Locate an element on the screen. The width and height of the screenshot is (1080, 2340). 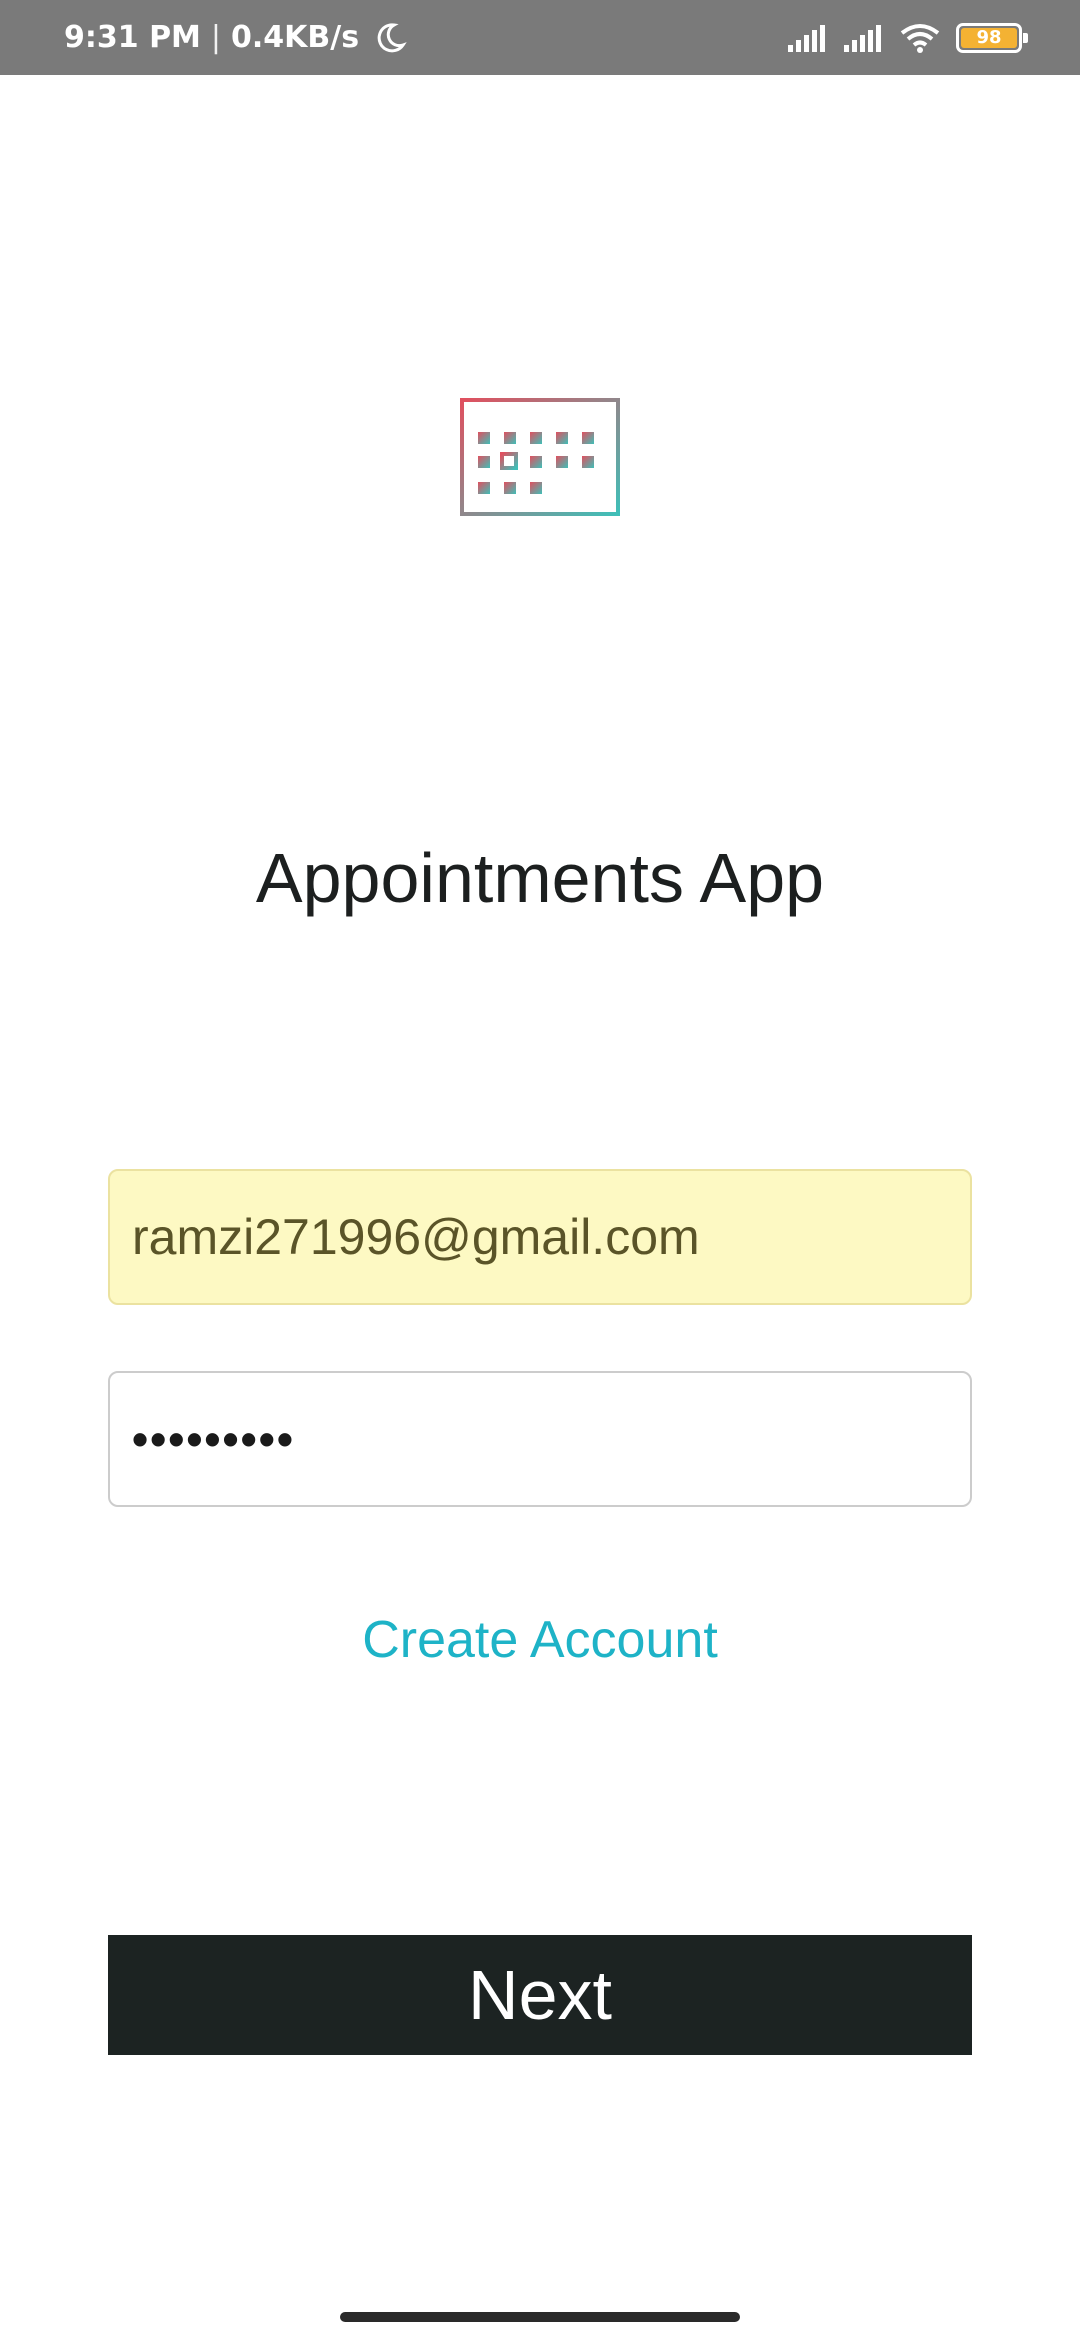
status-right: 98 is located at coordinates (907, 37).